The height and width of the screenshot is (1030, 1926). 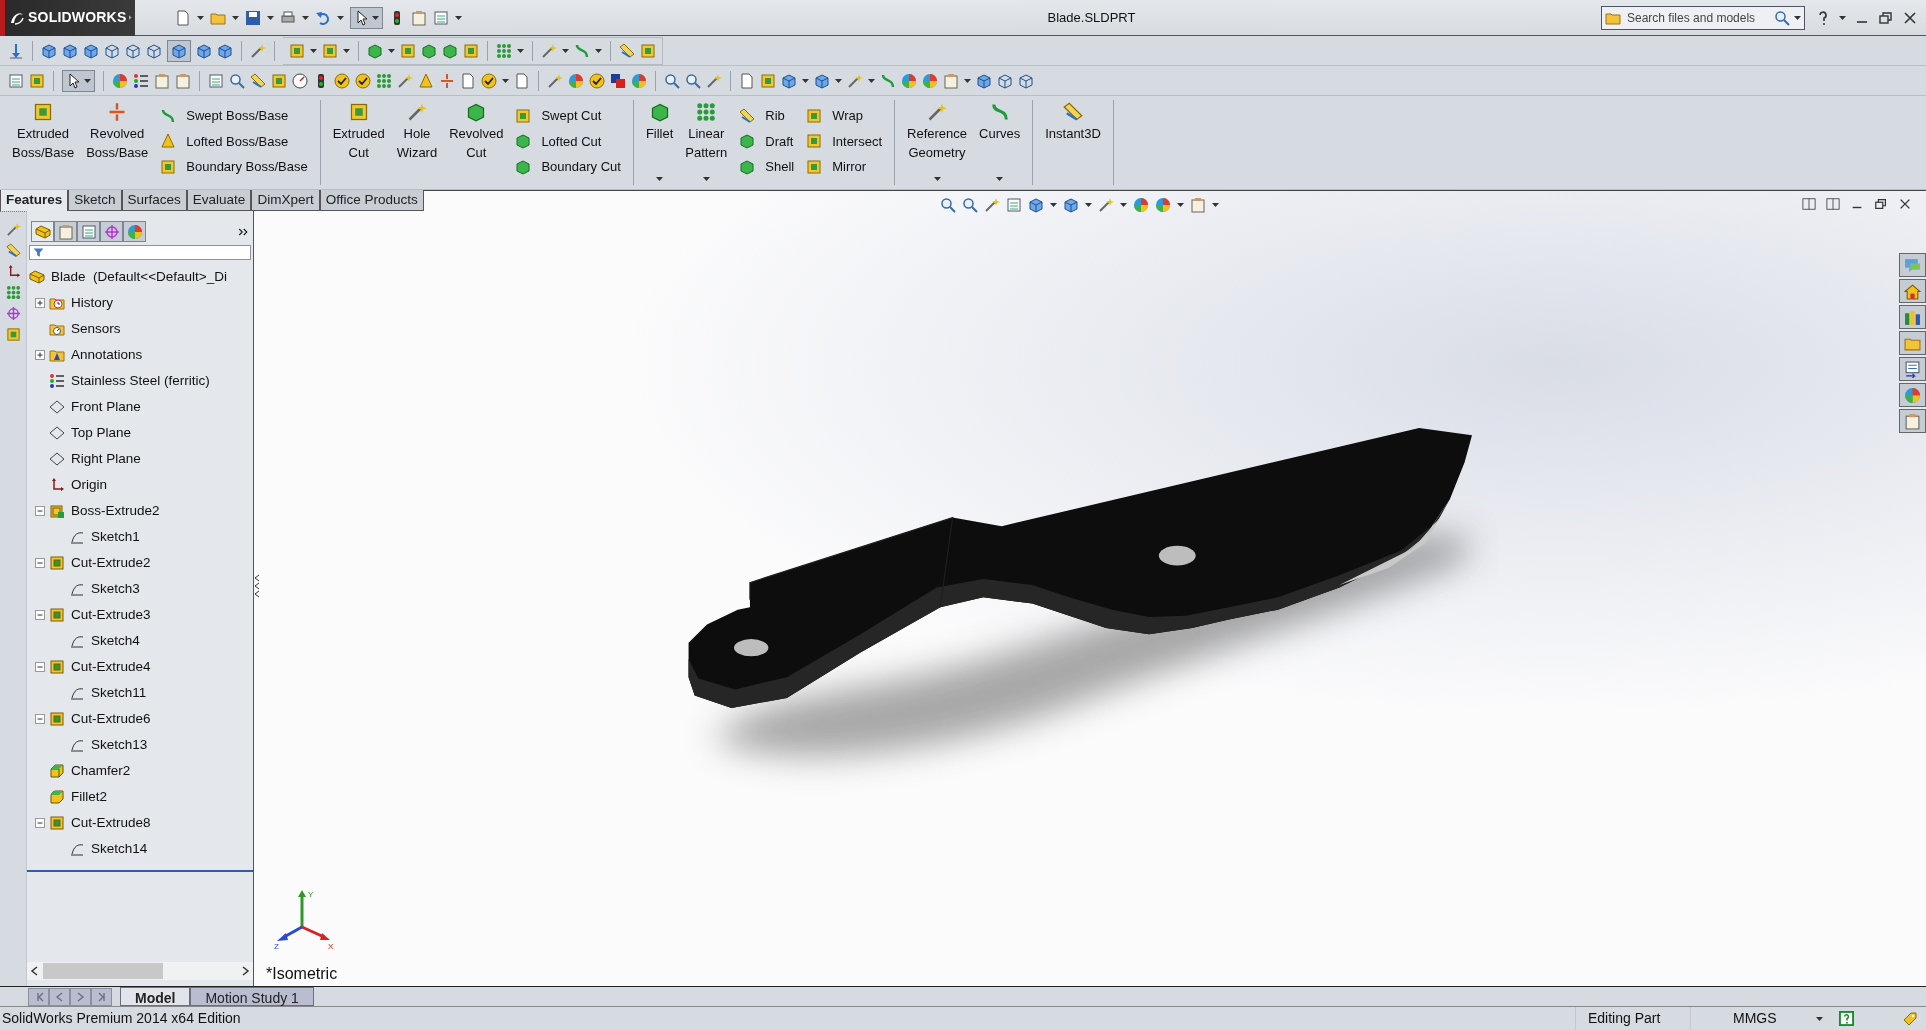 I want to click on filter-field, so click(x=140, y=252).